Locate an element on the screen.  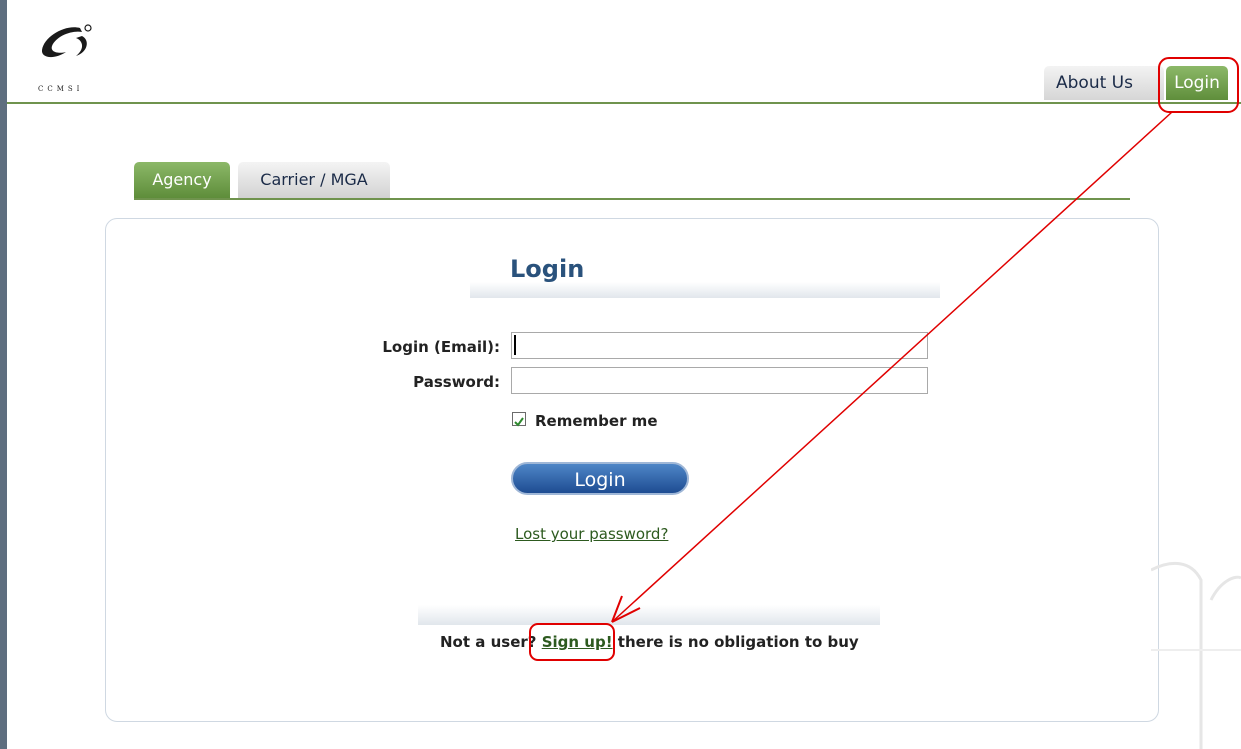
lost-password-link: Lost your password? is located at coordinates (591, 534).